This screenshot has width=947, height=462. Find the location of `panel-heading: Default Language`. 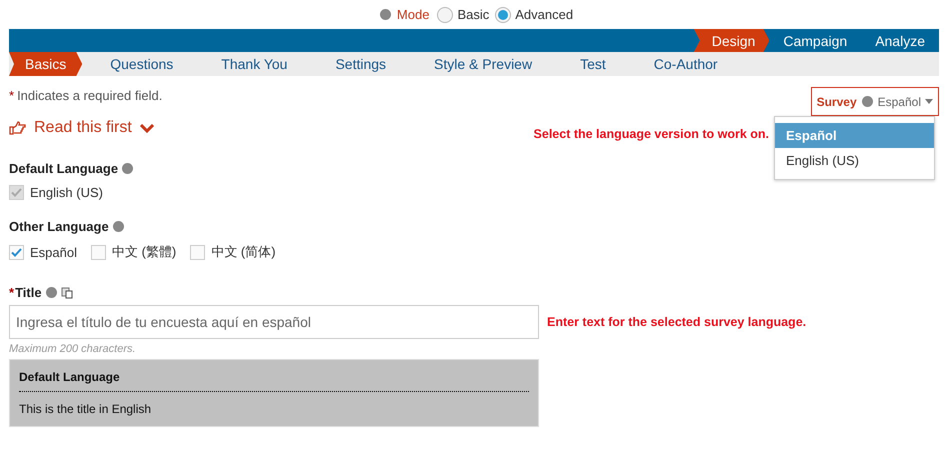

panel-heading: Default Language is located at coordinates (274, 381).